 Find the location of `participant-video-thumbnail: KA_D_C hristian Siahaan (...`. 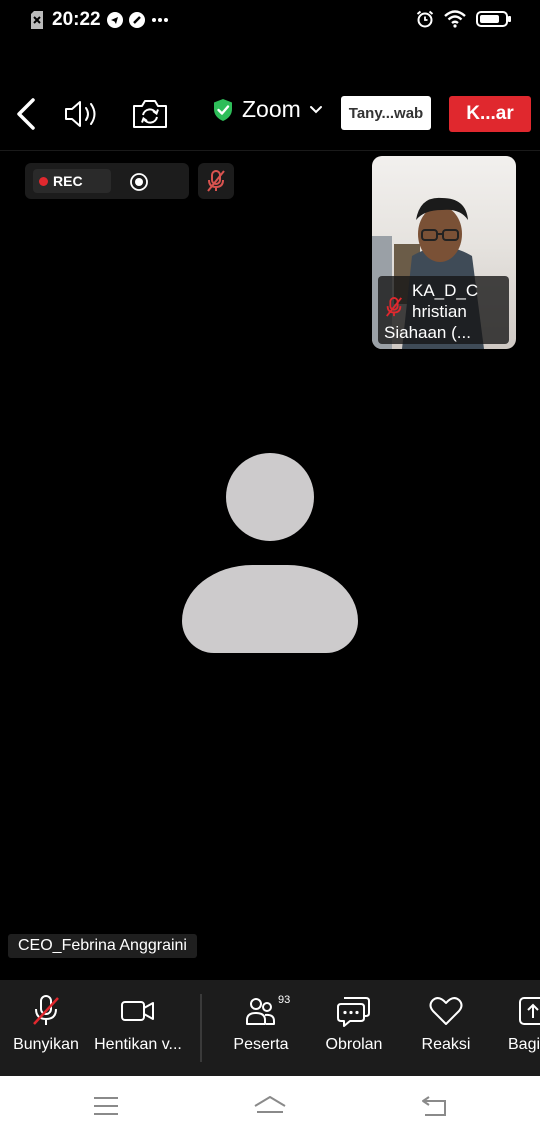

participant-video-thumbnail: KA_D_C hristian Siahaan (... is located at coordinates (444, 252).